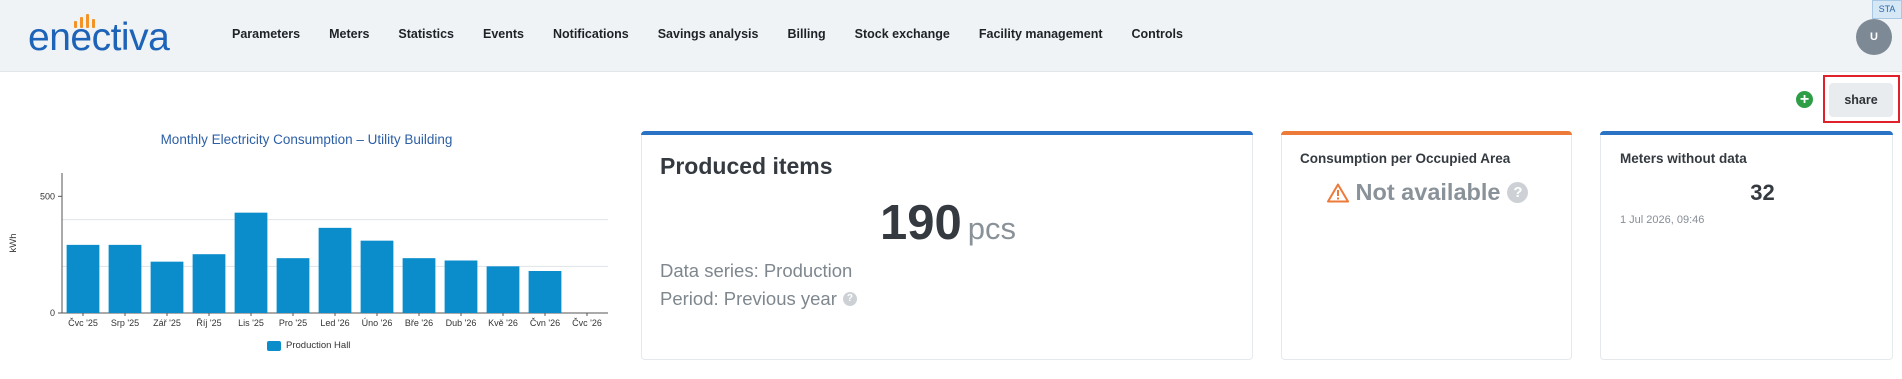 Image resolution: width=1902 pixels, height=379 pixels. Describe the element at coordinates (1662, 220) in the screenshot. I see `last-update-timestamp: 1 Jul 2026, 09:46` at that location.